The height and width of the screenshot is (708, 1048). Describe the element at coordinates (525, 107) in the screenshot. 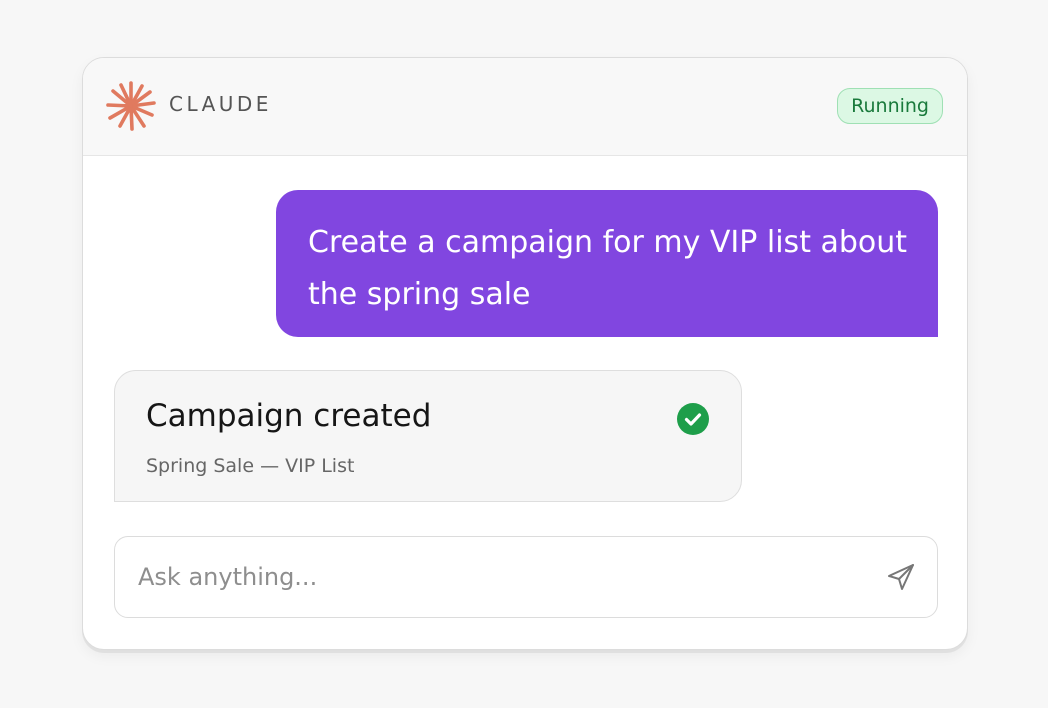

I see `header: CLAUDE Running` at that location.